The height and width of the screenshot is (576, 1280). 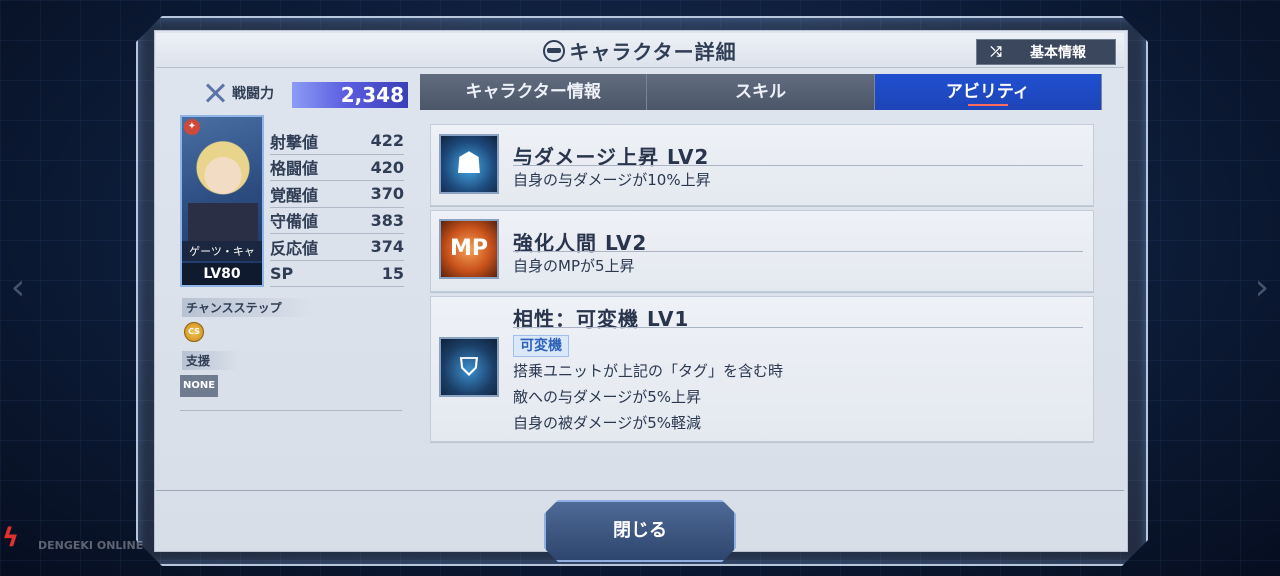 What do you see at coordinates (541, 346) in the screenshot?
I see `unit-tag-badge: 可変機` at bounding box center [541, 346].